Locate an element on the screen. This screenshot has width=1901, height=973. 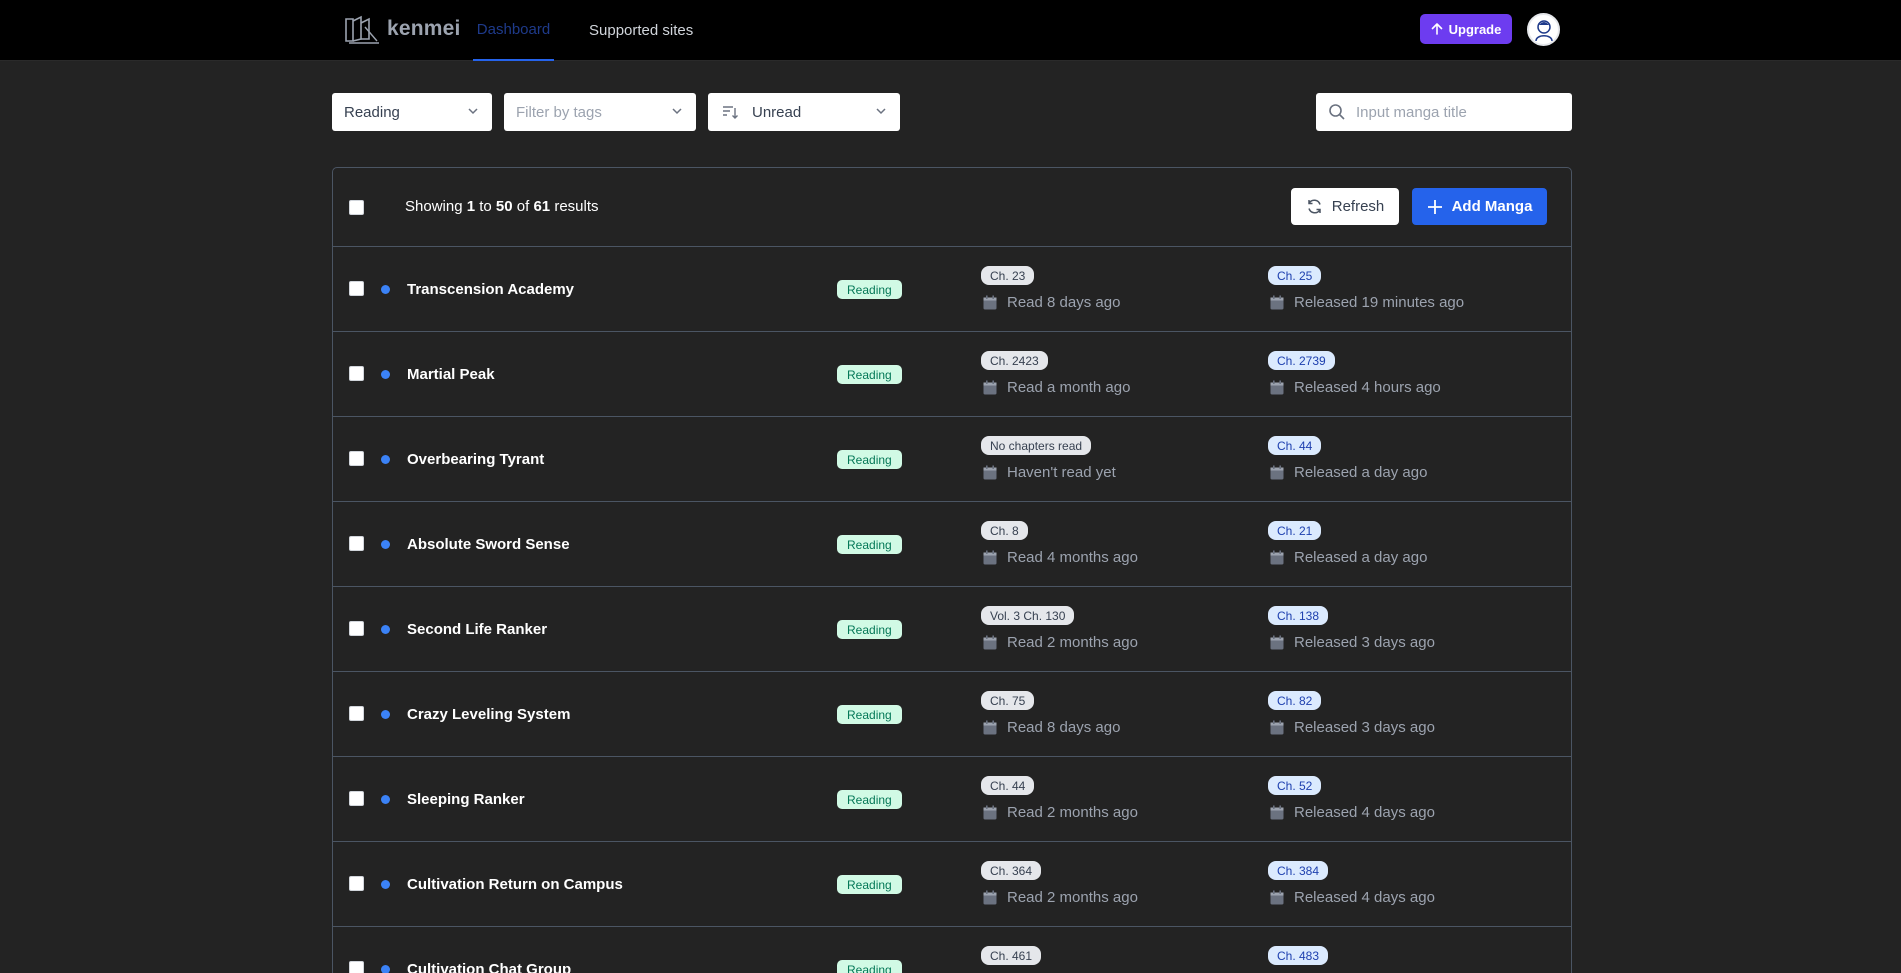
last-read-chapter-badge: Ch. 8 is located at coordinates (1004, 530).